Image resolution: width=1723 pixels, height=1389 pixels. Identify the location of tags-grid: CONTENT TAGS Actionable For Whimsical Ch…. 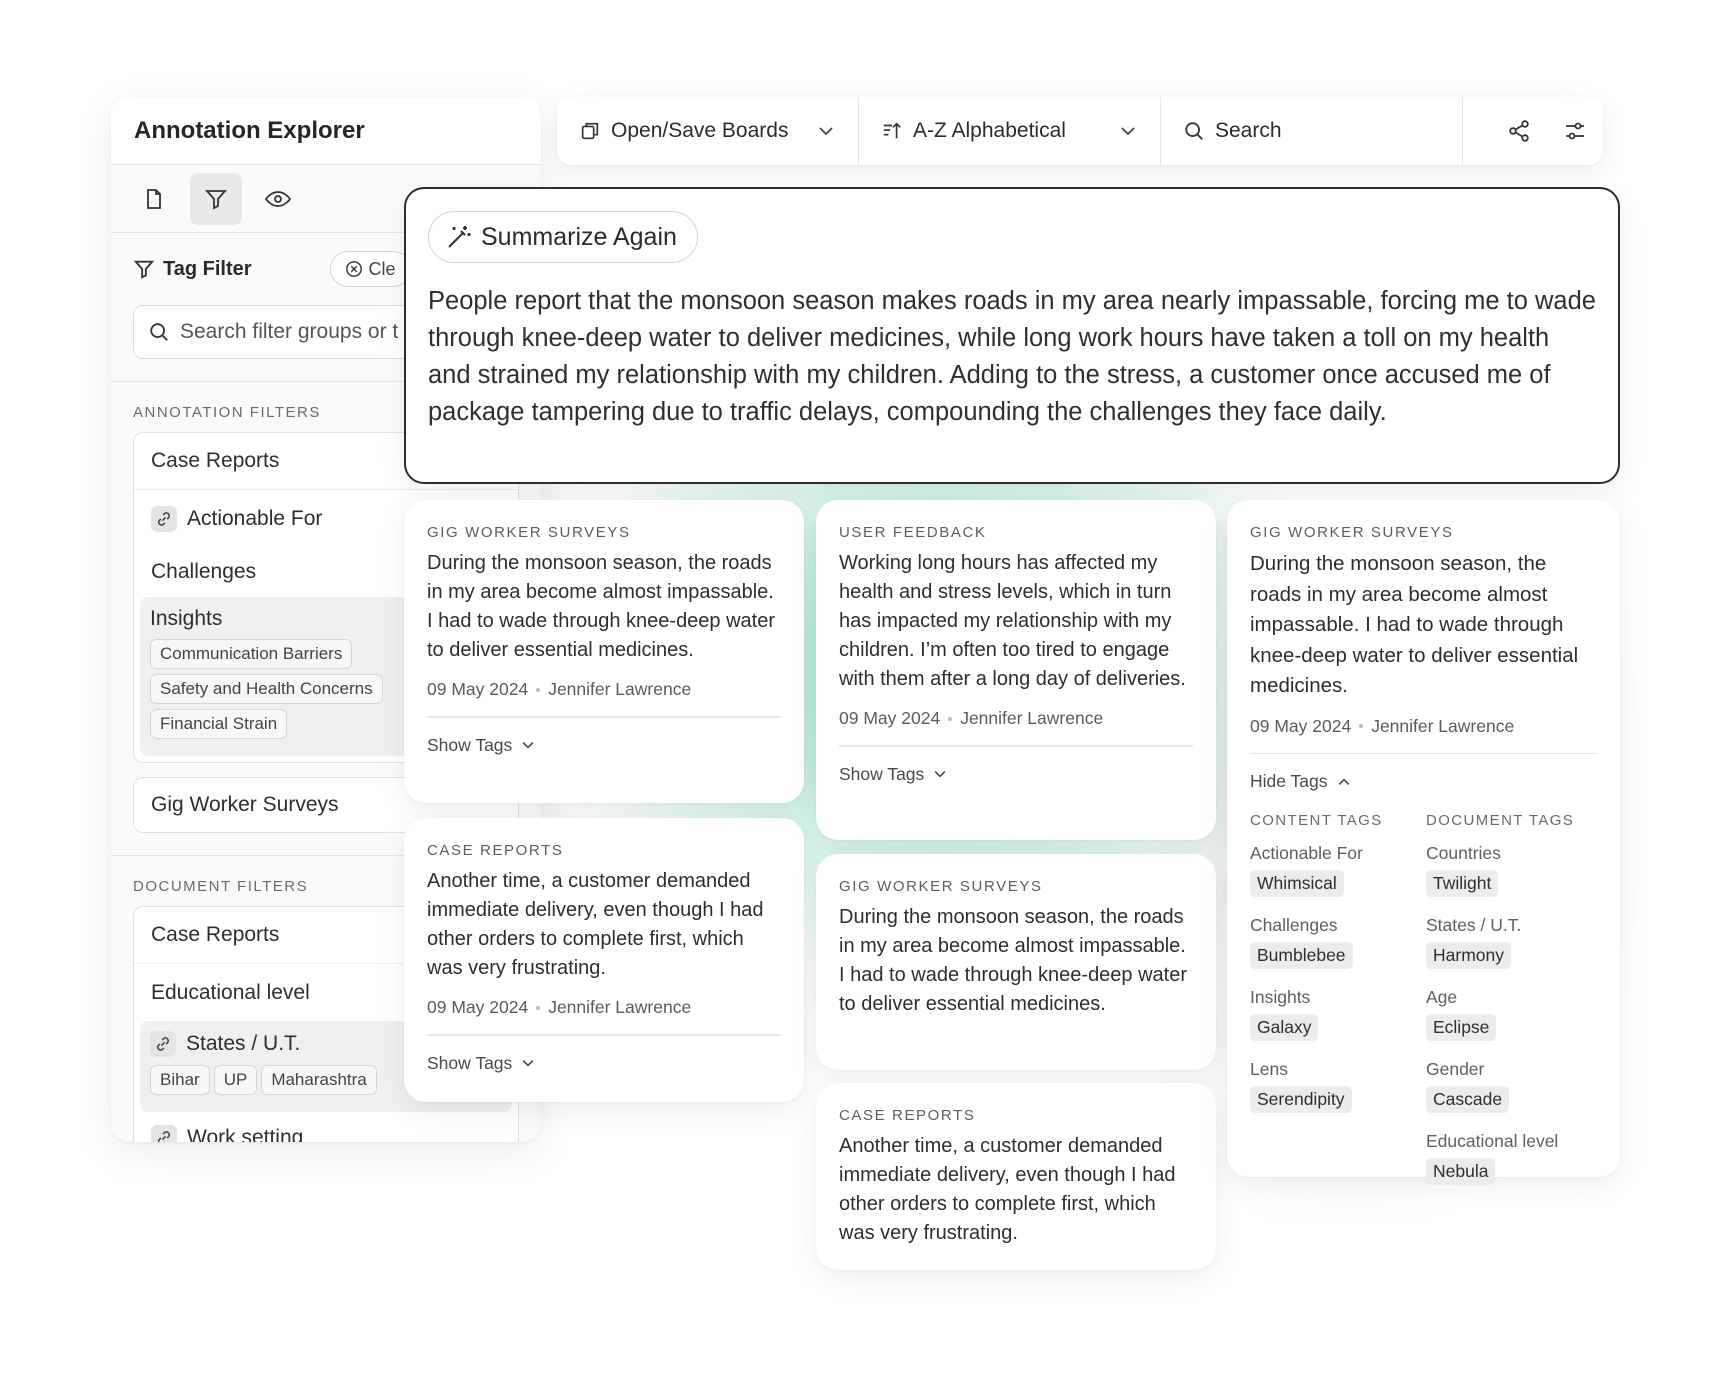
(1423, 1005).